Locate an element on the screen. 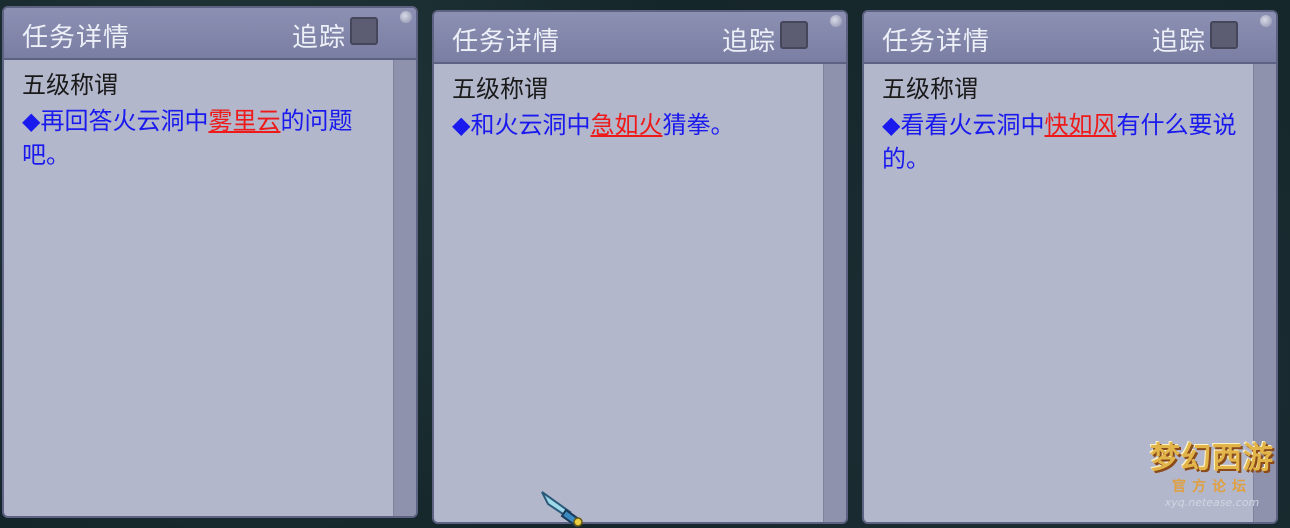 Image resolution: width=1290 pixels, height=528 pixels. sword-cursor-icon is located at coordinates (562, 509).